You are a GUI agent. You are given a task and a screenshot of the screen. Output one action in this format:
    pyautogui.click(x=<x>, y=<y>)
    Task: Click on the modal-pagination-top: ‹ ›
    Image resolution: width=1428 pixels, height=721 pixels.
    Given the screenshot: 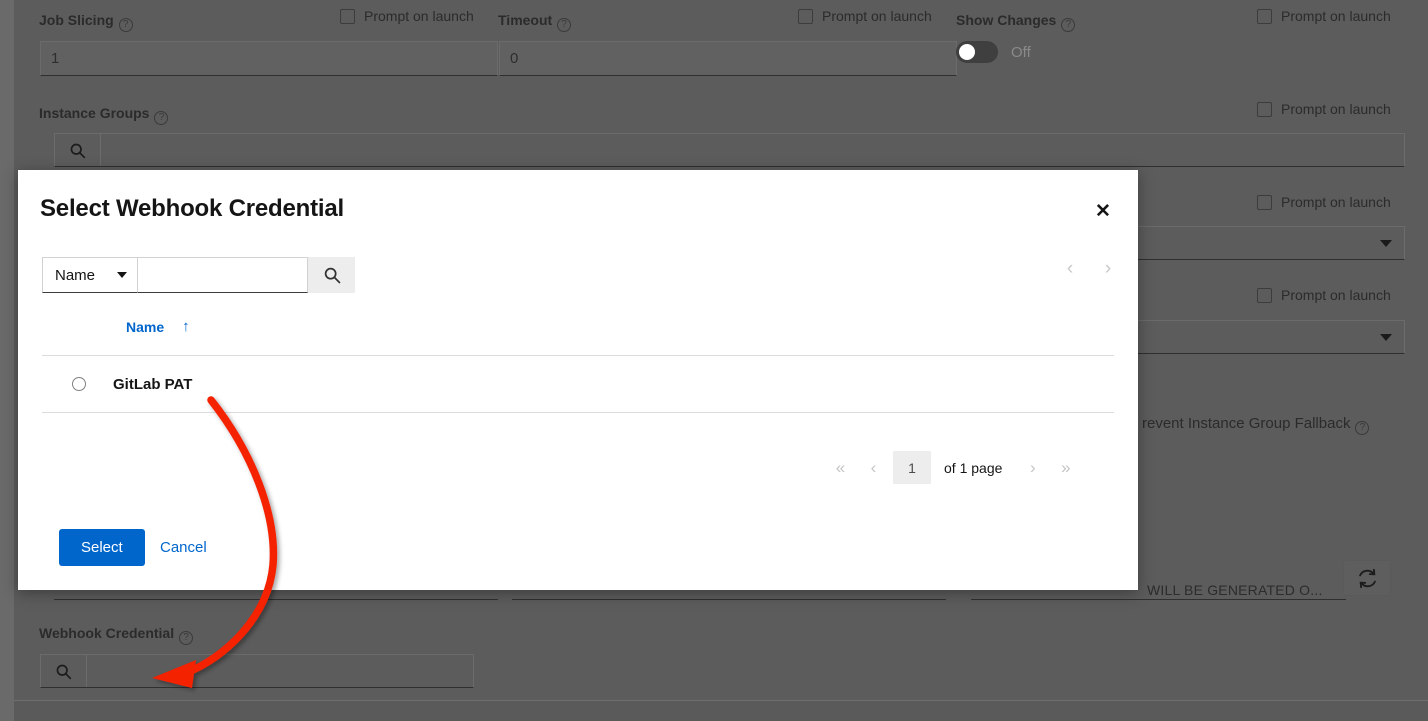 What is the action you would take?
    pyautogui.click(x=1089, y=268)
    